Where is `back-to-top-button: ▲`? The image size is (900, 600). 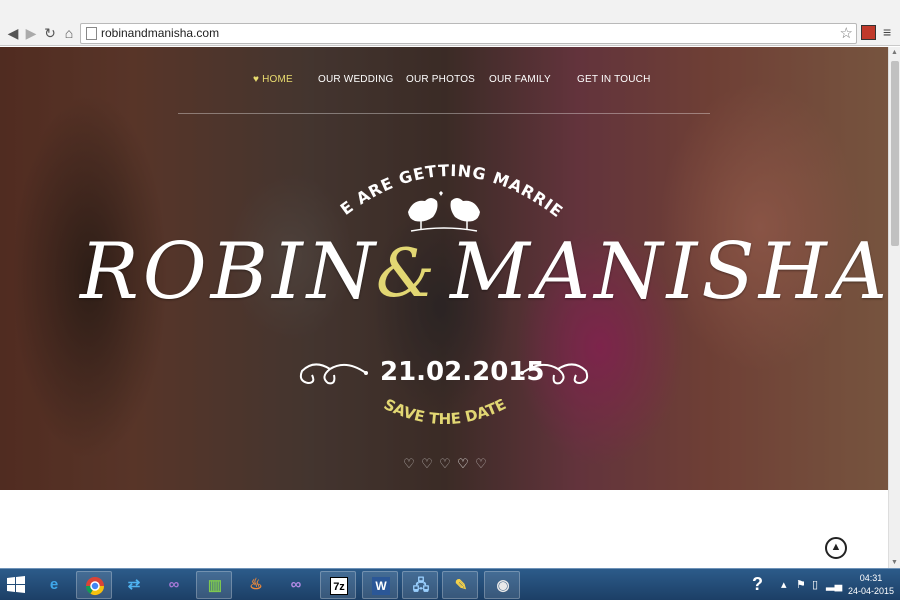
back-to-top-button: ▲ is located at coordinates (836, 548).